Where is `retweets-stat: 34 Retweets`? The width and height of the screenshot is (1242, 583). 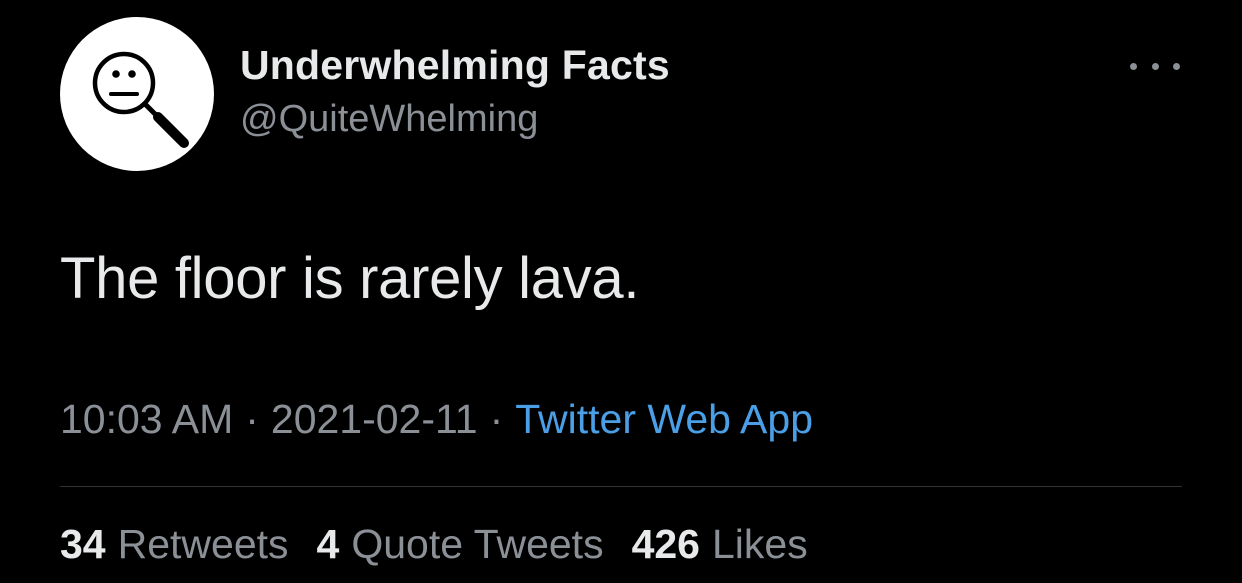
retweets-stat: 34 Retweets is located at coordinates (174, 544).